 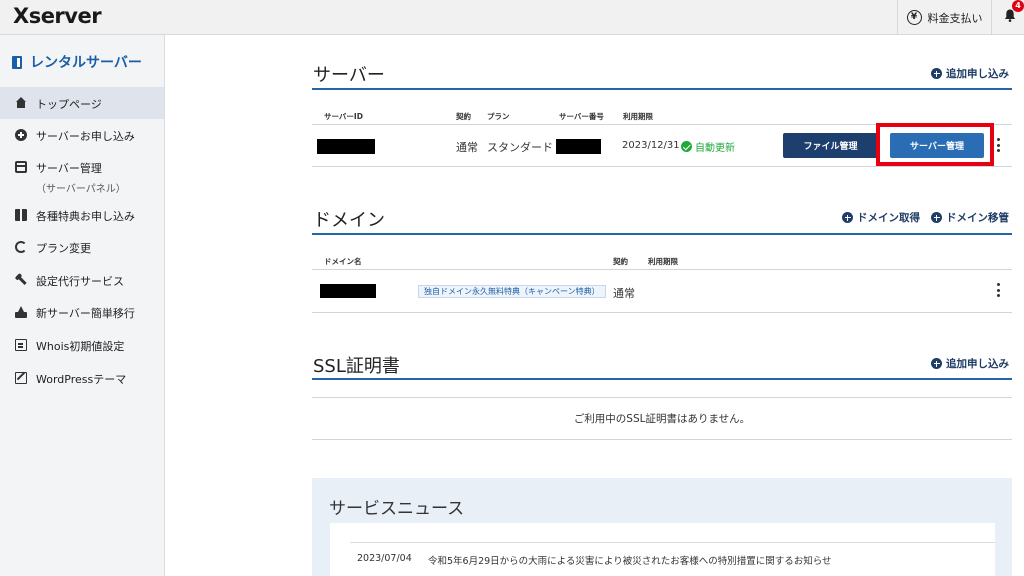 What do you see at coordinates (69, 104) in the screenshot?
I see `sidebar-item-label: トップページ` at bounding box center [69, 104].